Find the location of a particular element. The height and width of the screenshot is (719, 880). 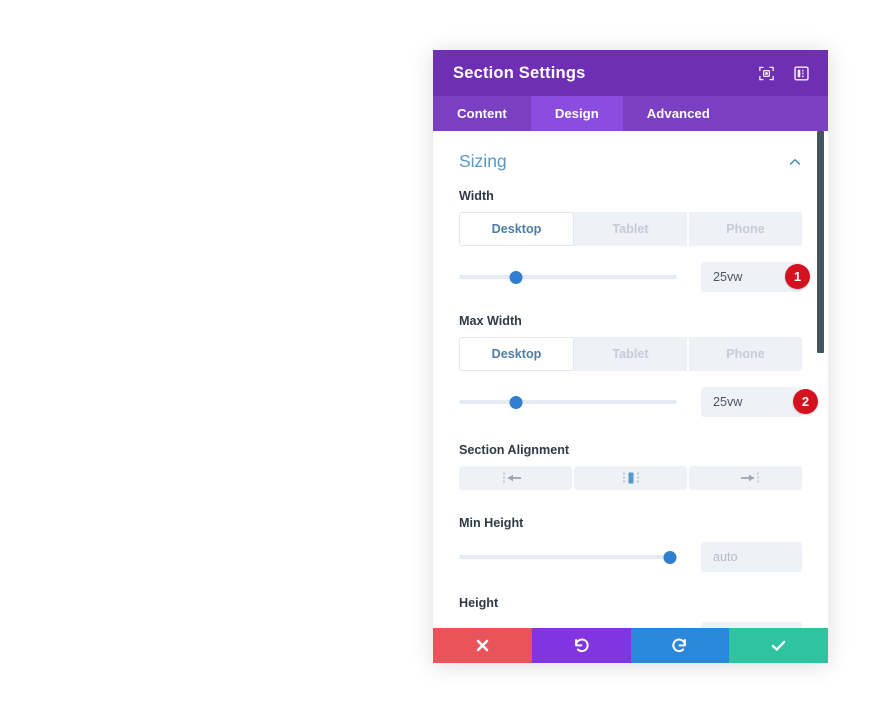

width-label: Width is located at coordinates (476, 195).